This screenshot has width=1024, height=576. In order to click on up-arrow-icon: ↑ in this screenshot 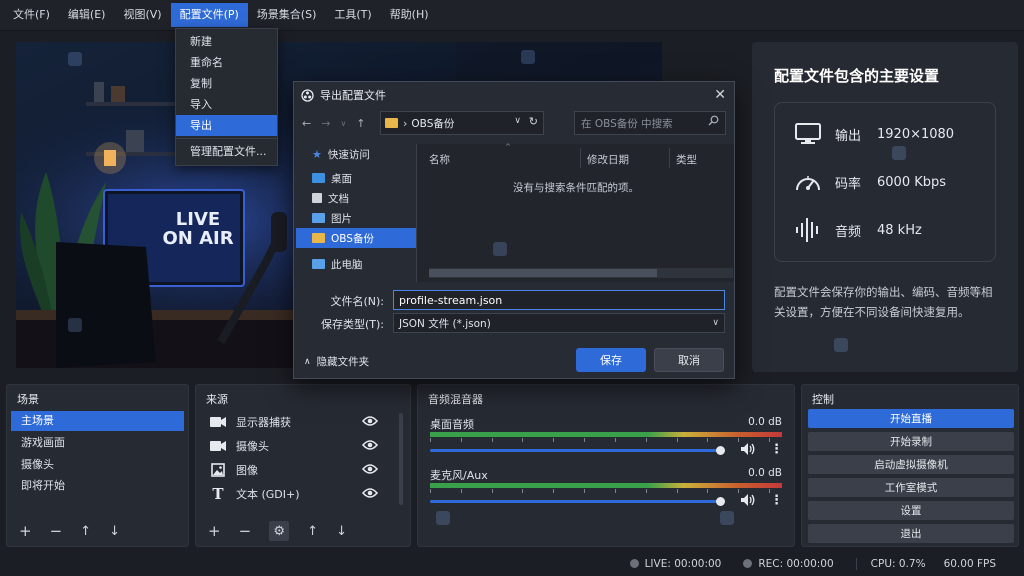, I will do `click(360, 123)`.